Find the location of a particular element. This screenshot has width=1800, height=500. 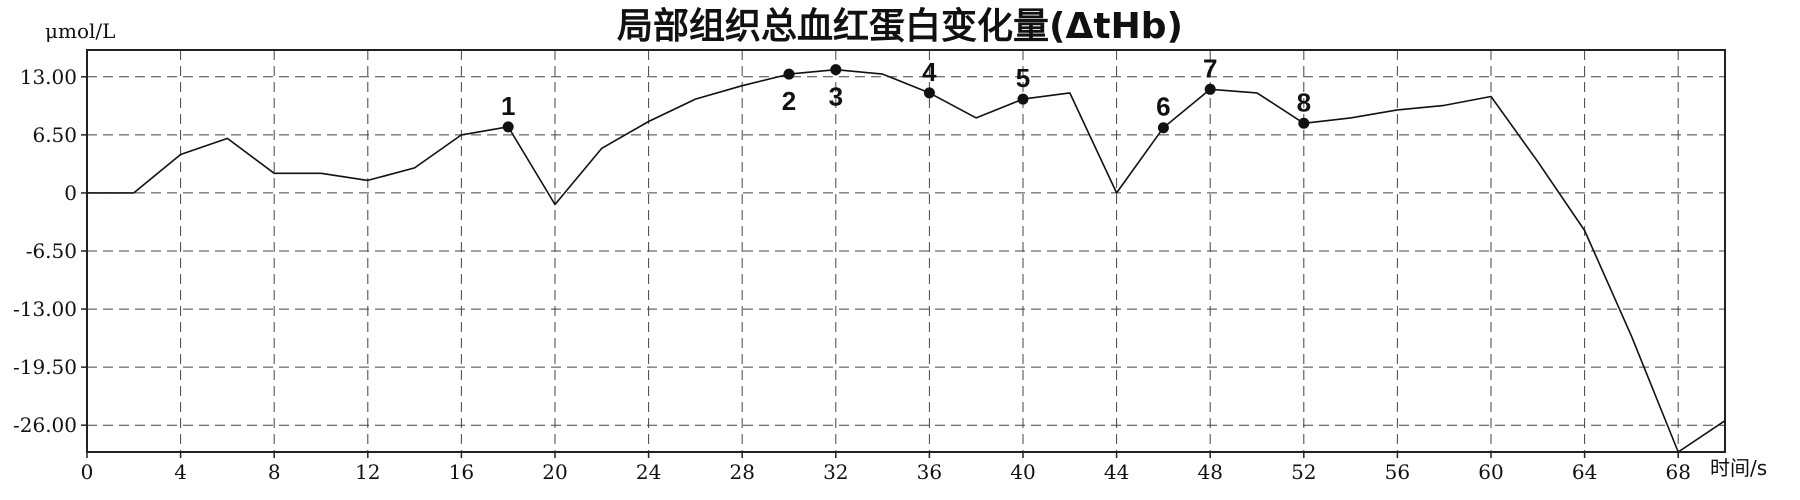

x-tick-label: 56 is located at coordinates (1397, 472).